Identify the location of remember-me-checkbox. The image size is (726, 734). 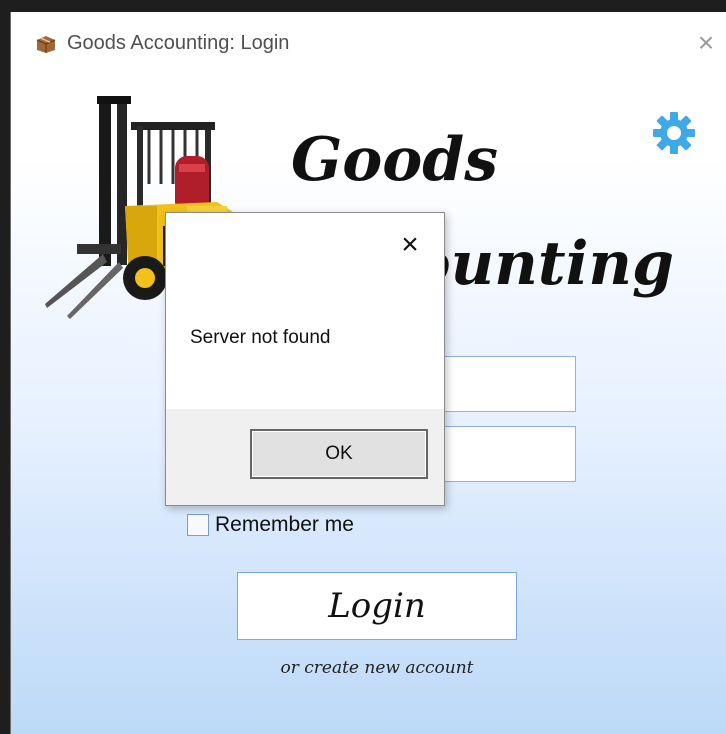
(198, 525).